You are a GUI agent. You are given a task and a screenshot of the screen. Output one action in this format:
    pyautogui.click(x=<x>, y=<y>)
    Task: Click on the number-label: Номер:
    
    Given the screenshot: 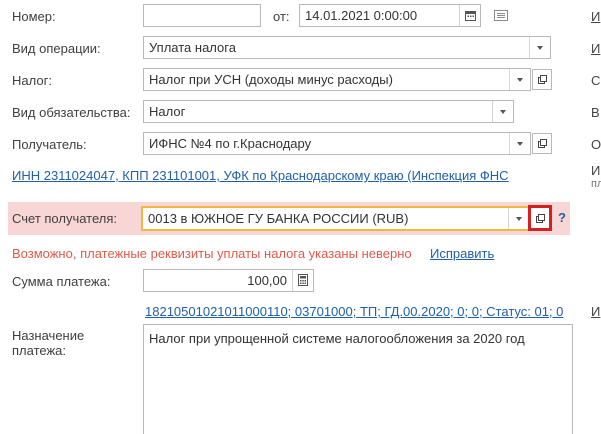 What is the action you would take?
    pyautogui.click(x=34, y=16)
    